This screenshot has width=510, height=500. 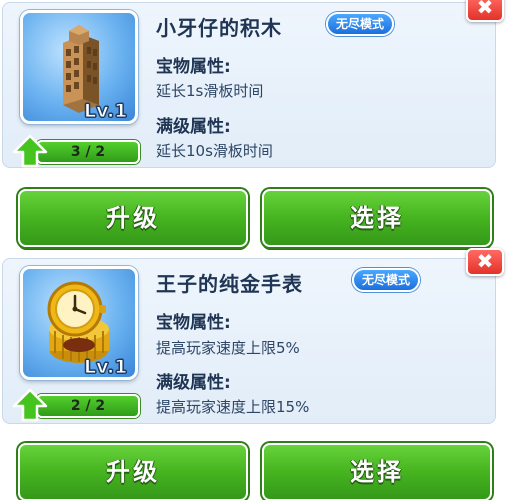 I want to click on progress-bar-item1: 3 / 2, so click(x=88, y=152).